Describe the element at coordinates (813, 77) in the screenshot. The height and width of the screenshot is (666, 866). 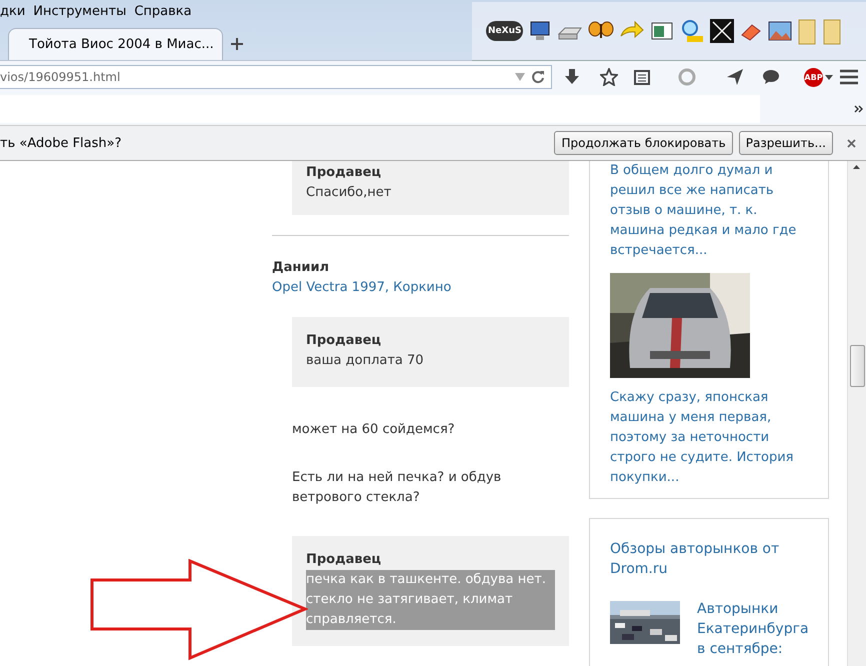
I see `adblock-icon: ABP` at that location.